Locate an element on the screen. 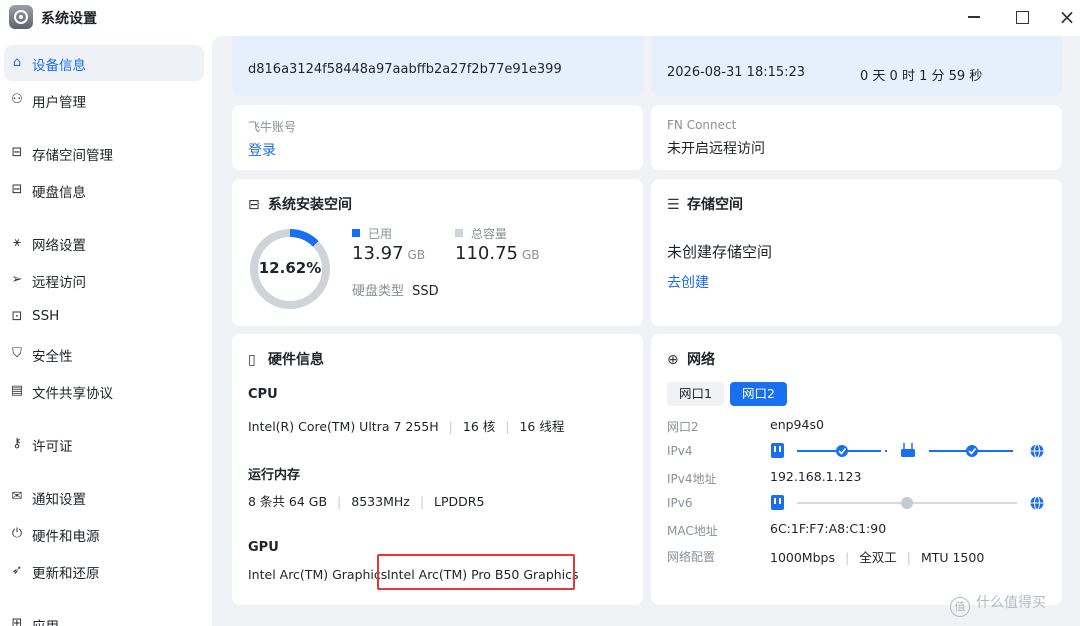 This screenshot has width=1080, height=626. used-value: 13.97 is located at coordinates (378, 253).